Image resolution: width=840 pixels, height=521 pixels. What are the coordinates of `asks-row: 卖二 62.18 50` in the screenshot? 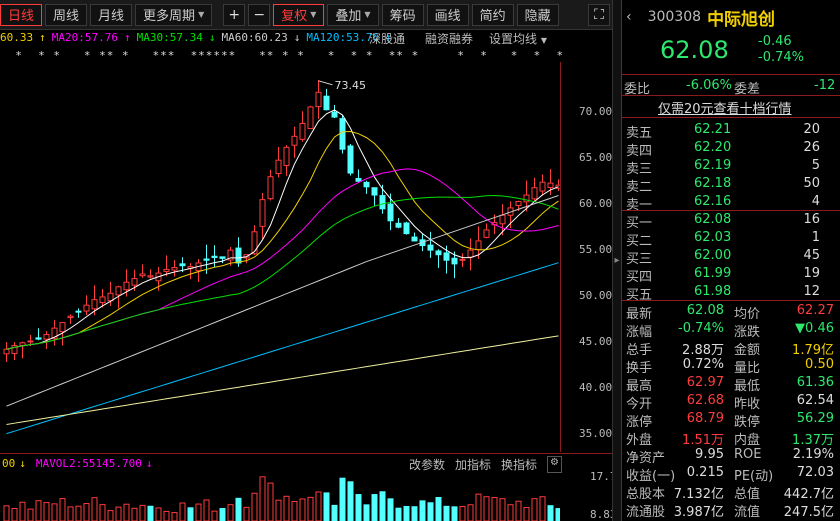 It's located at (731, 185).